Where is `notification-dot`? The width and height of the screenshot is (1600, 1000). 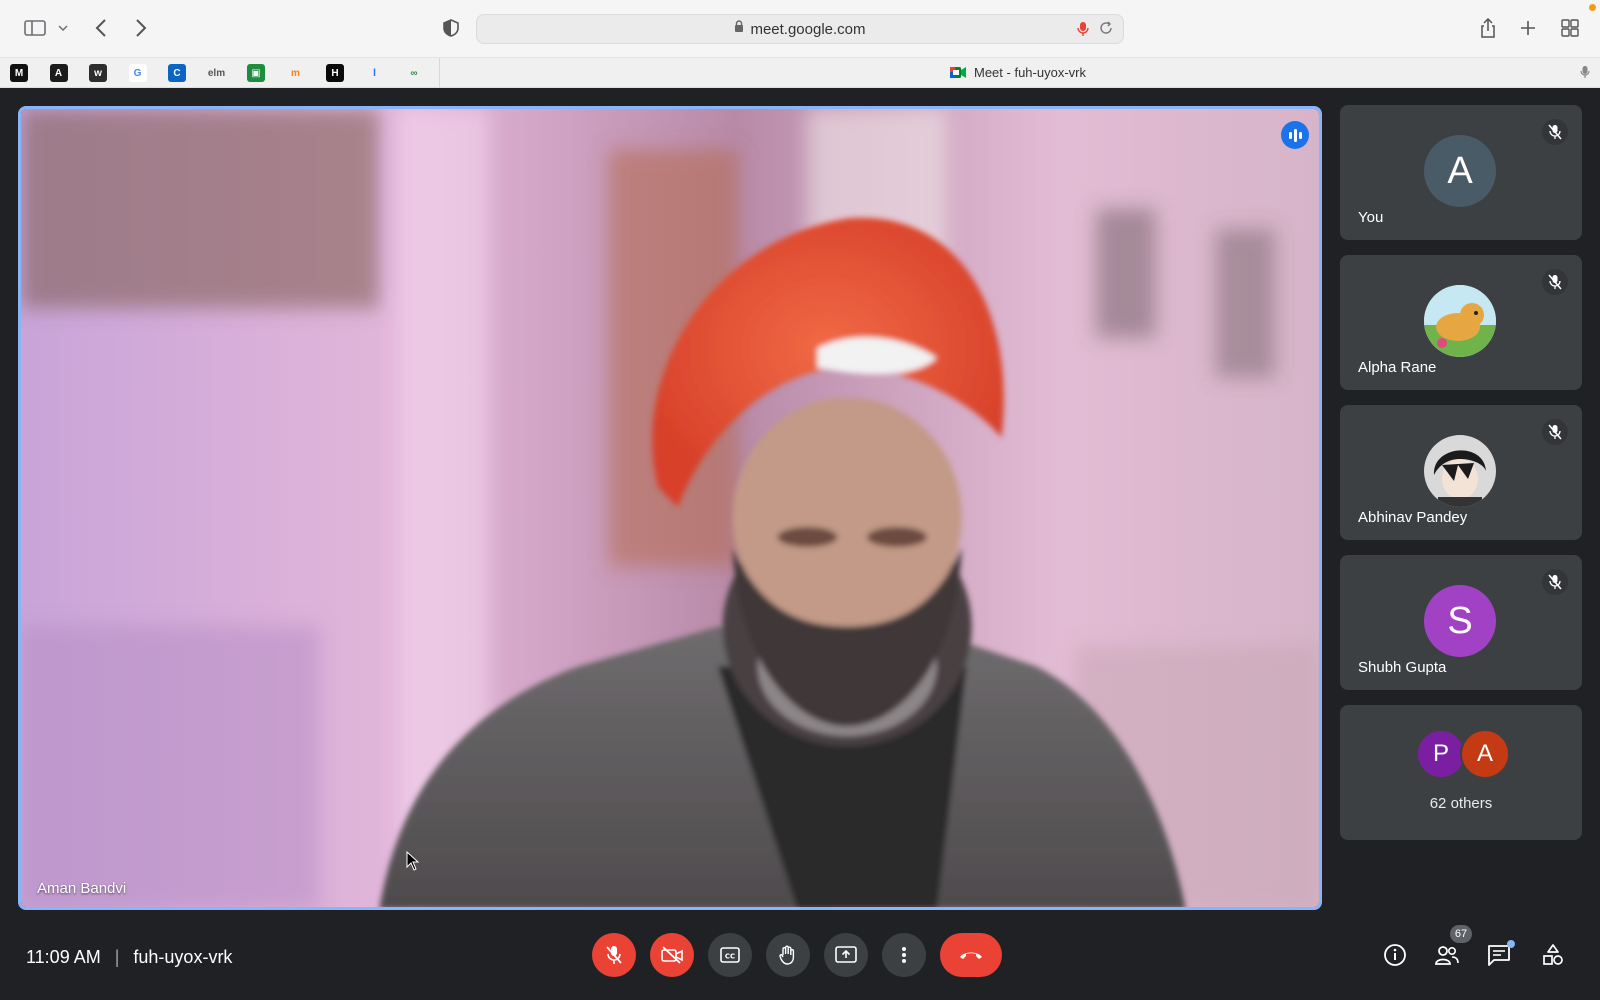 notification-dot is located at coordinates (1592, 7).